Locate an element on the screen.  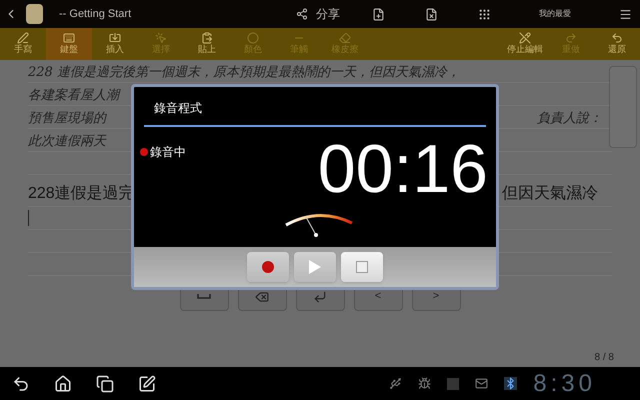
redo-icon is located at coordinates (571, 38).